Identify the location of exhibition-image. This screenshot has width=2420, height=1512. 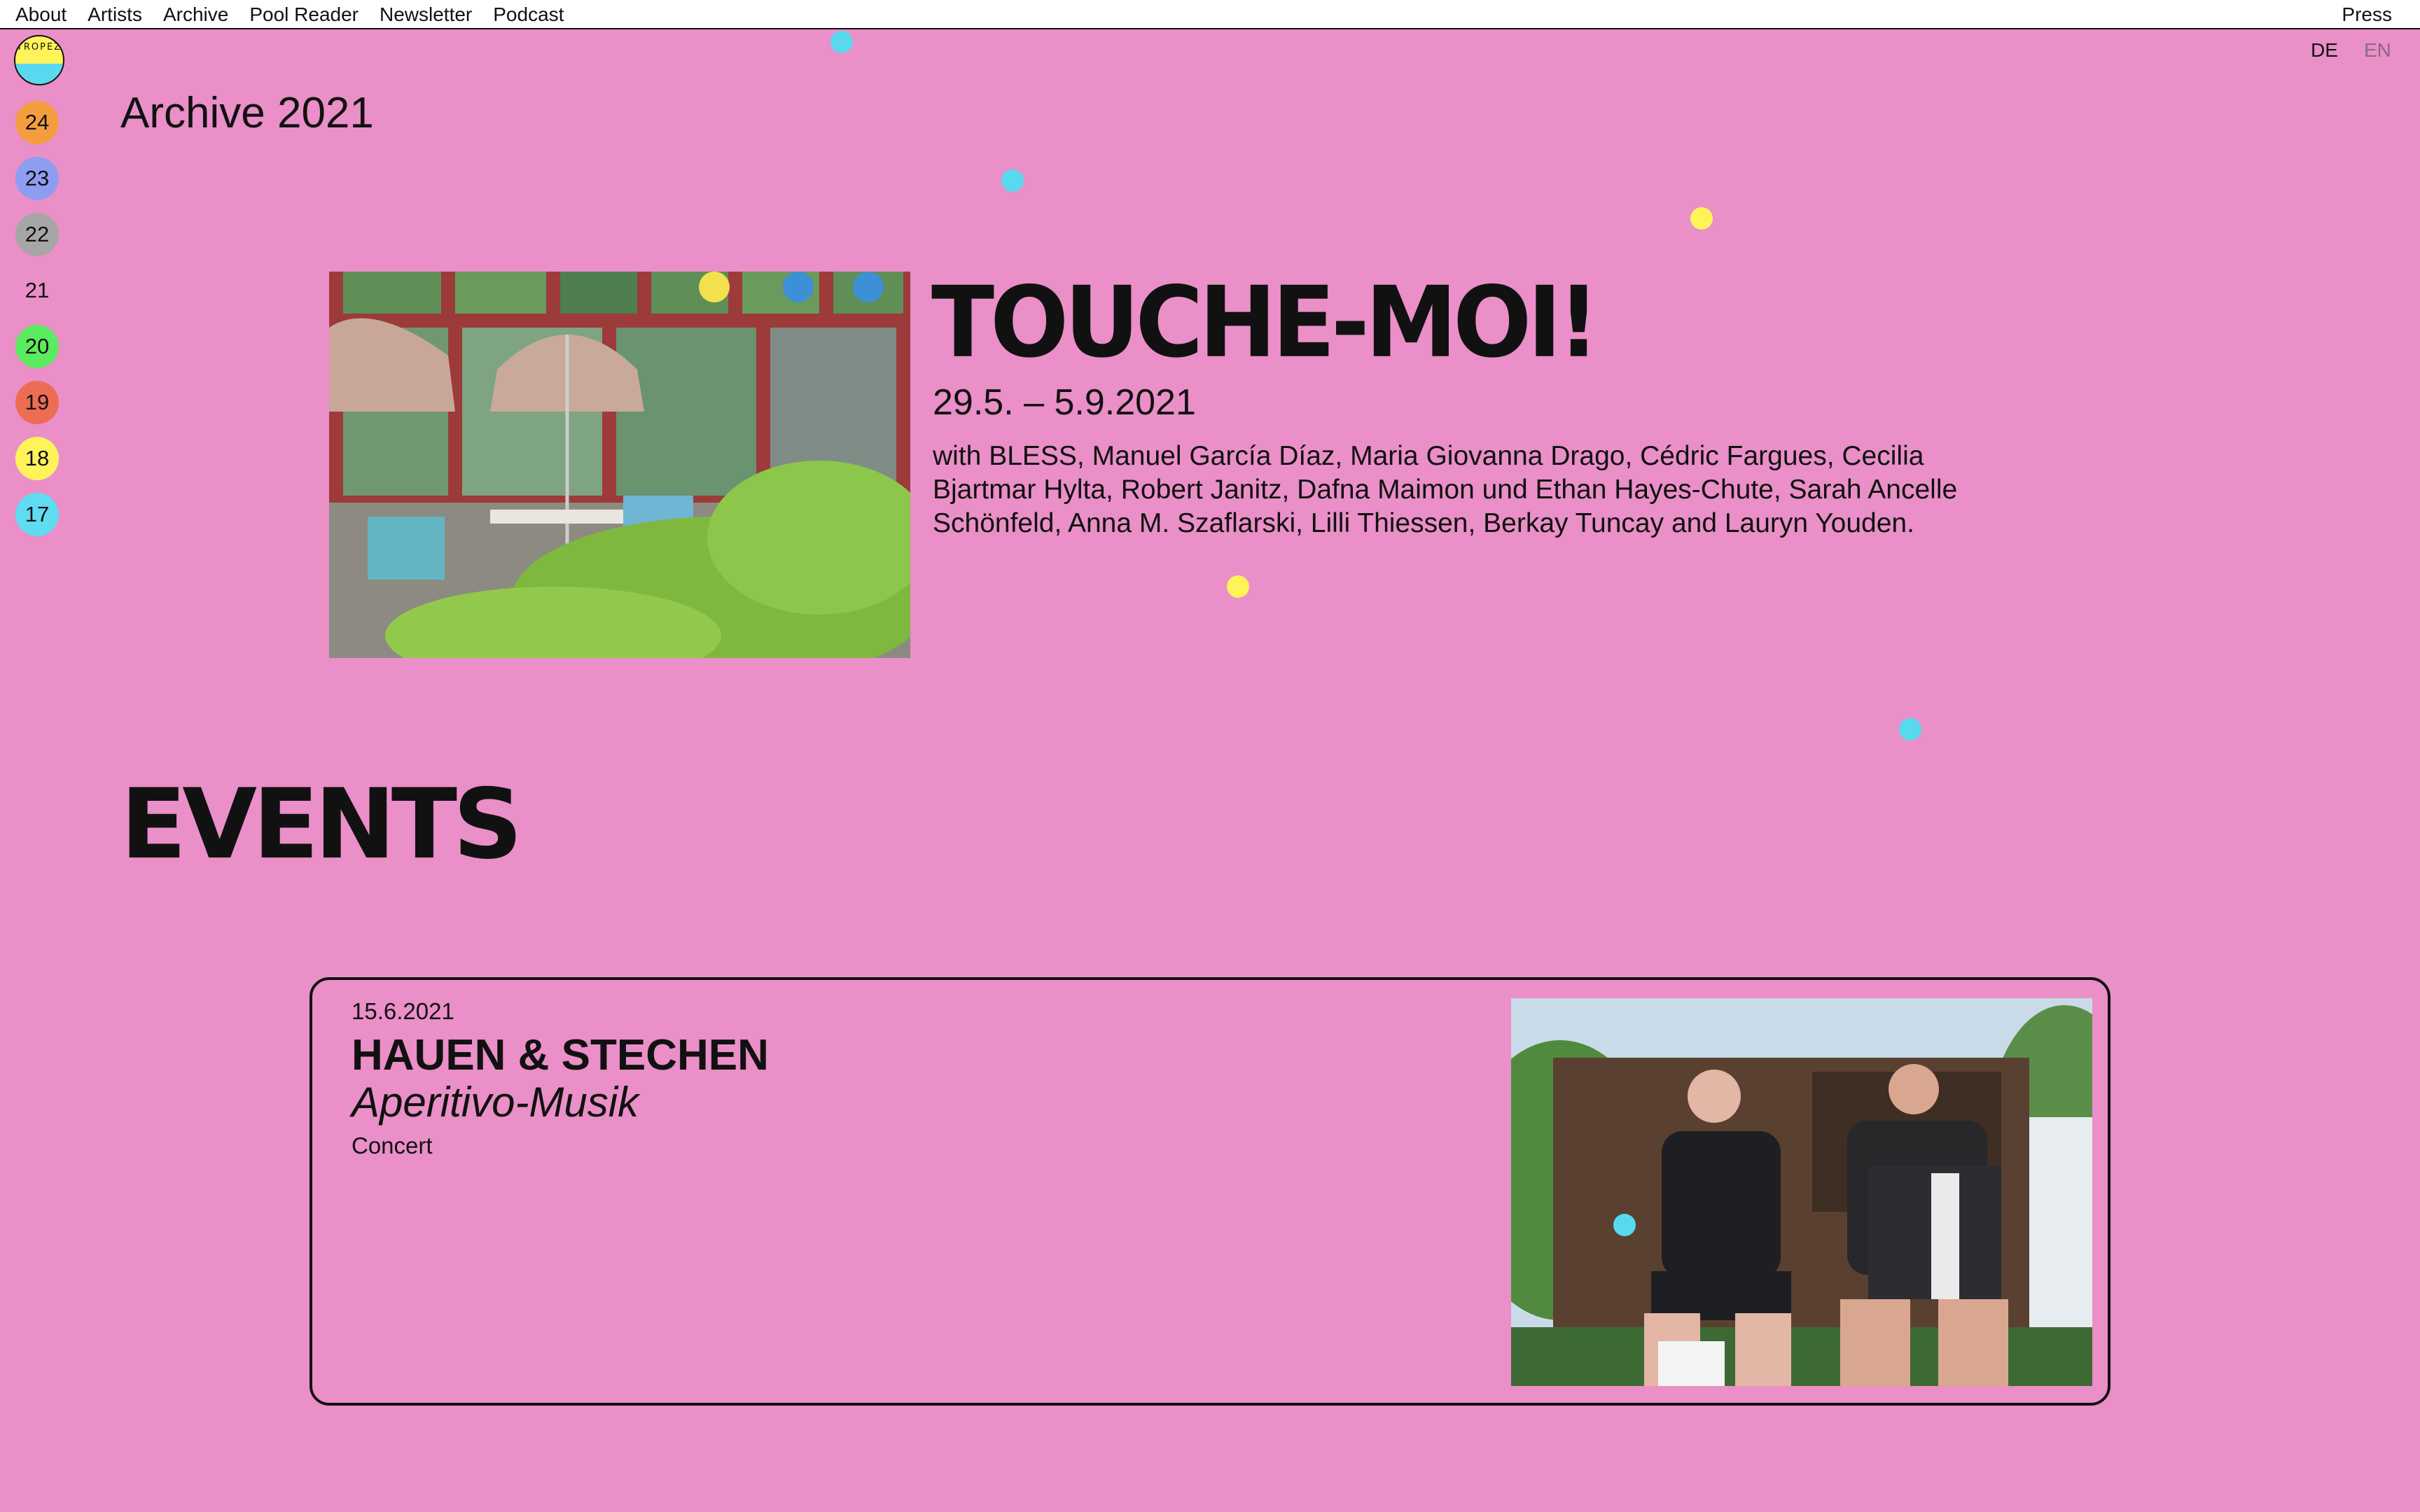
(619, 465).